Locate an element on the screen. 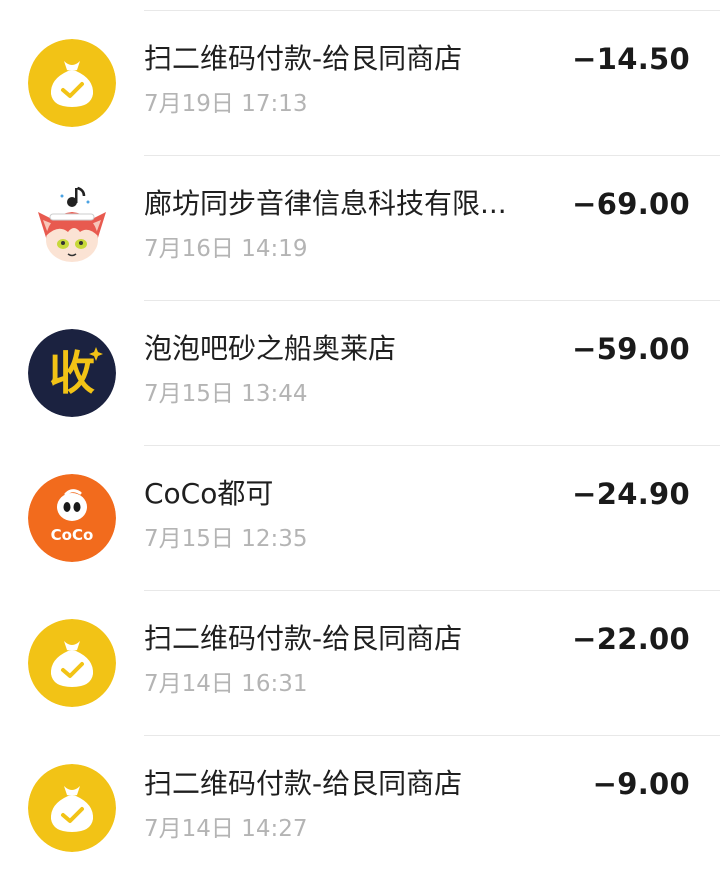 The image size is (720, 880). transaction-amount: −69.00 is located at coordinates (631, 204).